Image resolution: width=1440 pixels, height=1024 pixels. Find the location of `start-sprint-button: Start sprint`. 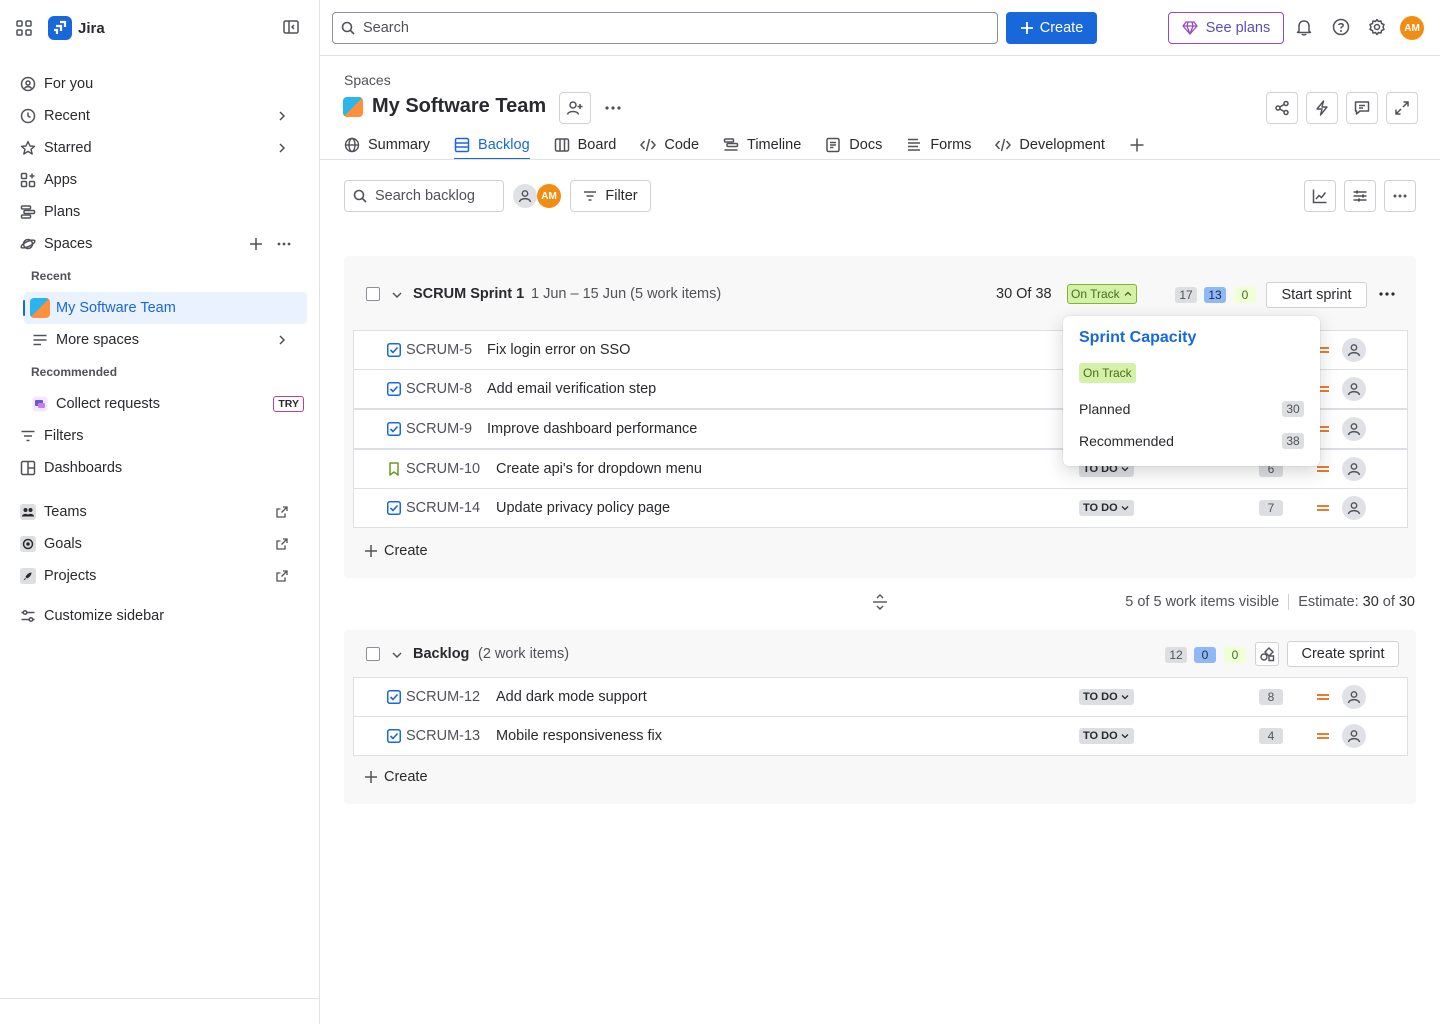

start-sprint-button: Start sprint is located at coordinates (1316, 295).